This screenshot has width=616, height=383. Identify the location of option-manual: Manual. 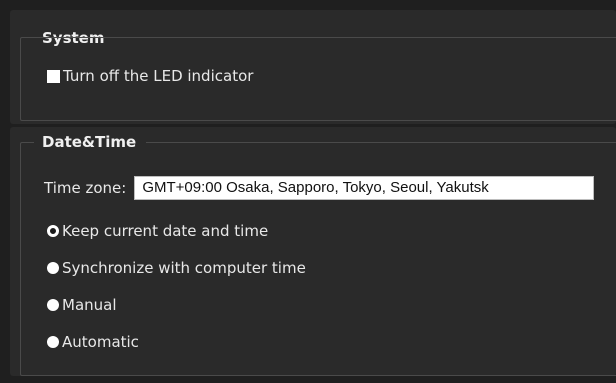
(82, 305).